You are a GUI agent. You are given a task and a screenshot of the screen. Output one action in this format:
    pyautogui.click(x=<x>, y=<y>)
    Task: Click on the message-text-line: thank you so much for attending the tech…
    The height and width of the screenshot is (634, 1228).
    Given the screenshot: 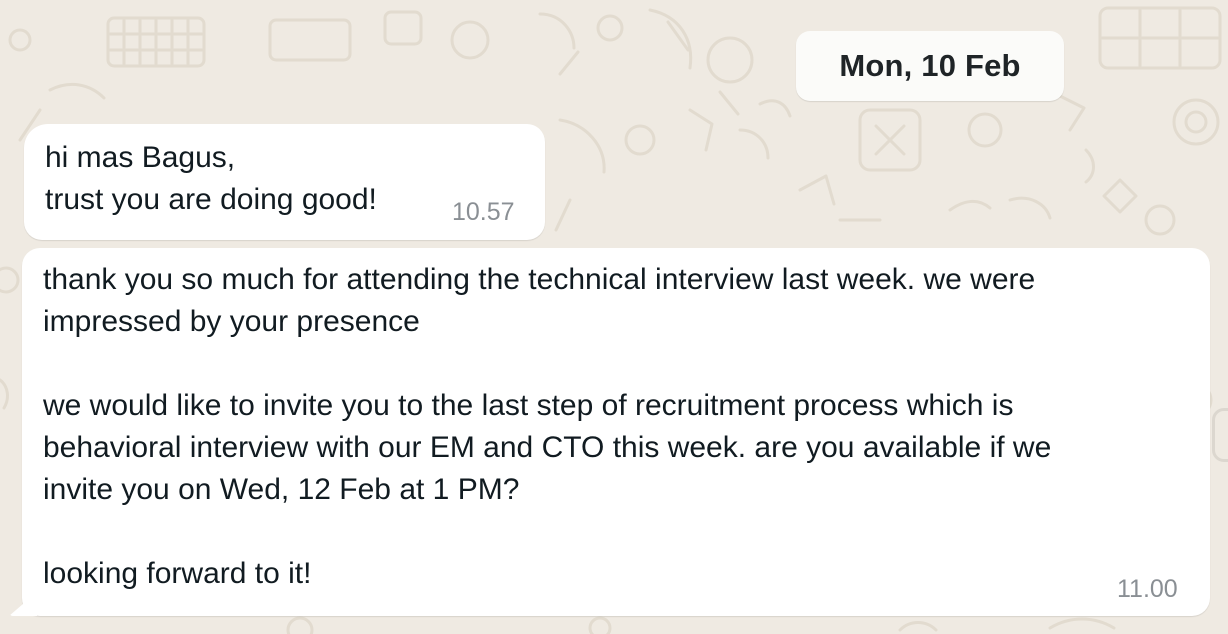 What is the action you would take?
    pyautogui.click(x=539, y=279)
    